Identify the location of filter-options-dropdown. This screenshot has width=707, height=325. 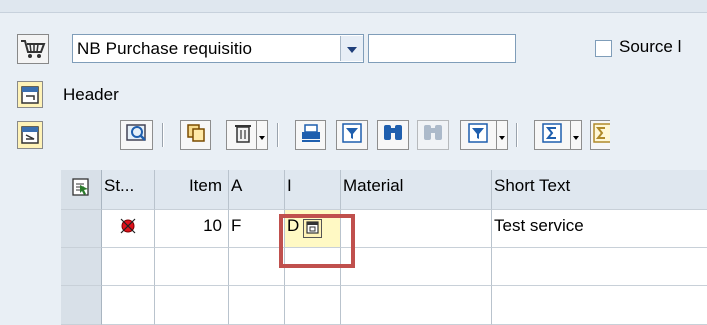
(501, 135).